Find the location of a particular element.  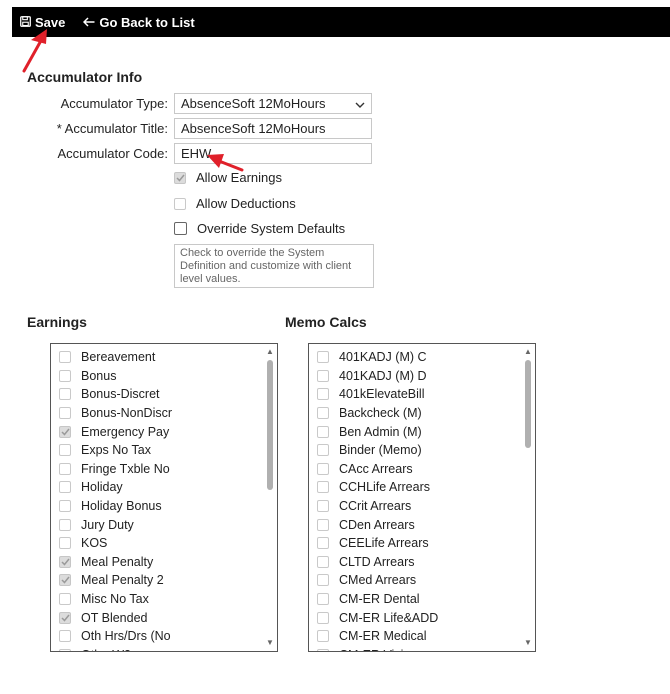

accumulator-code-value: EHW is located at coordinates (196, 153).